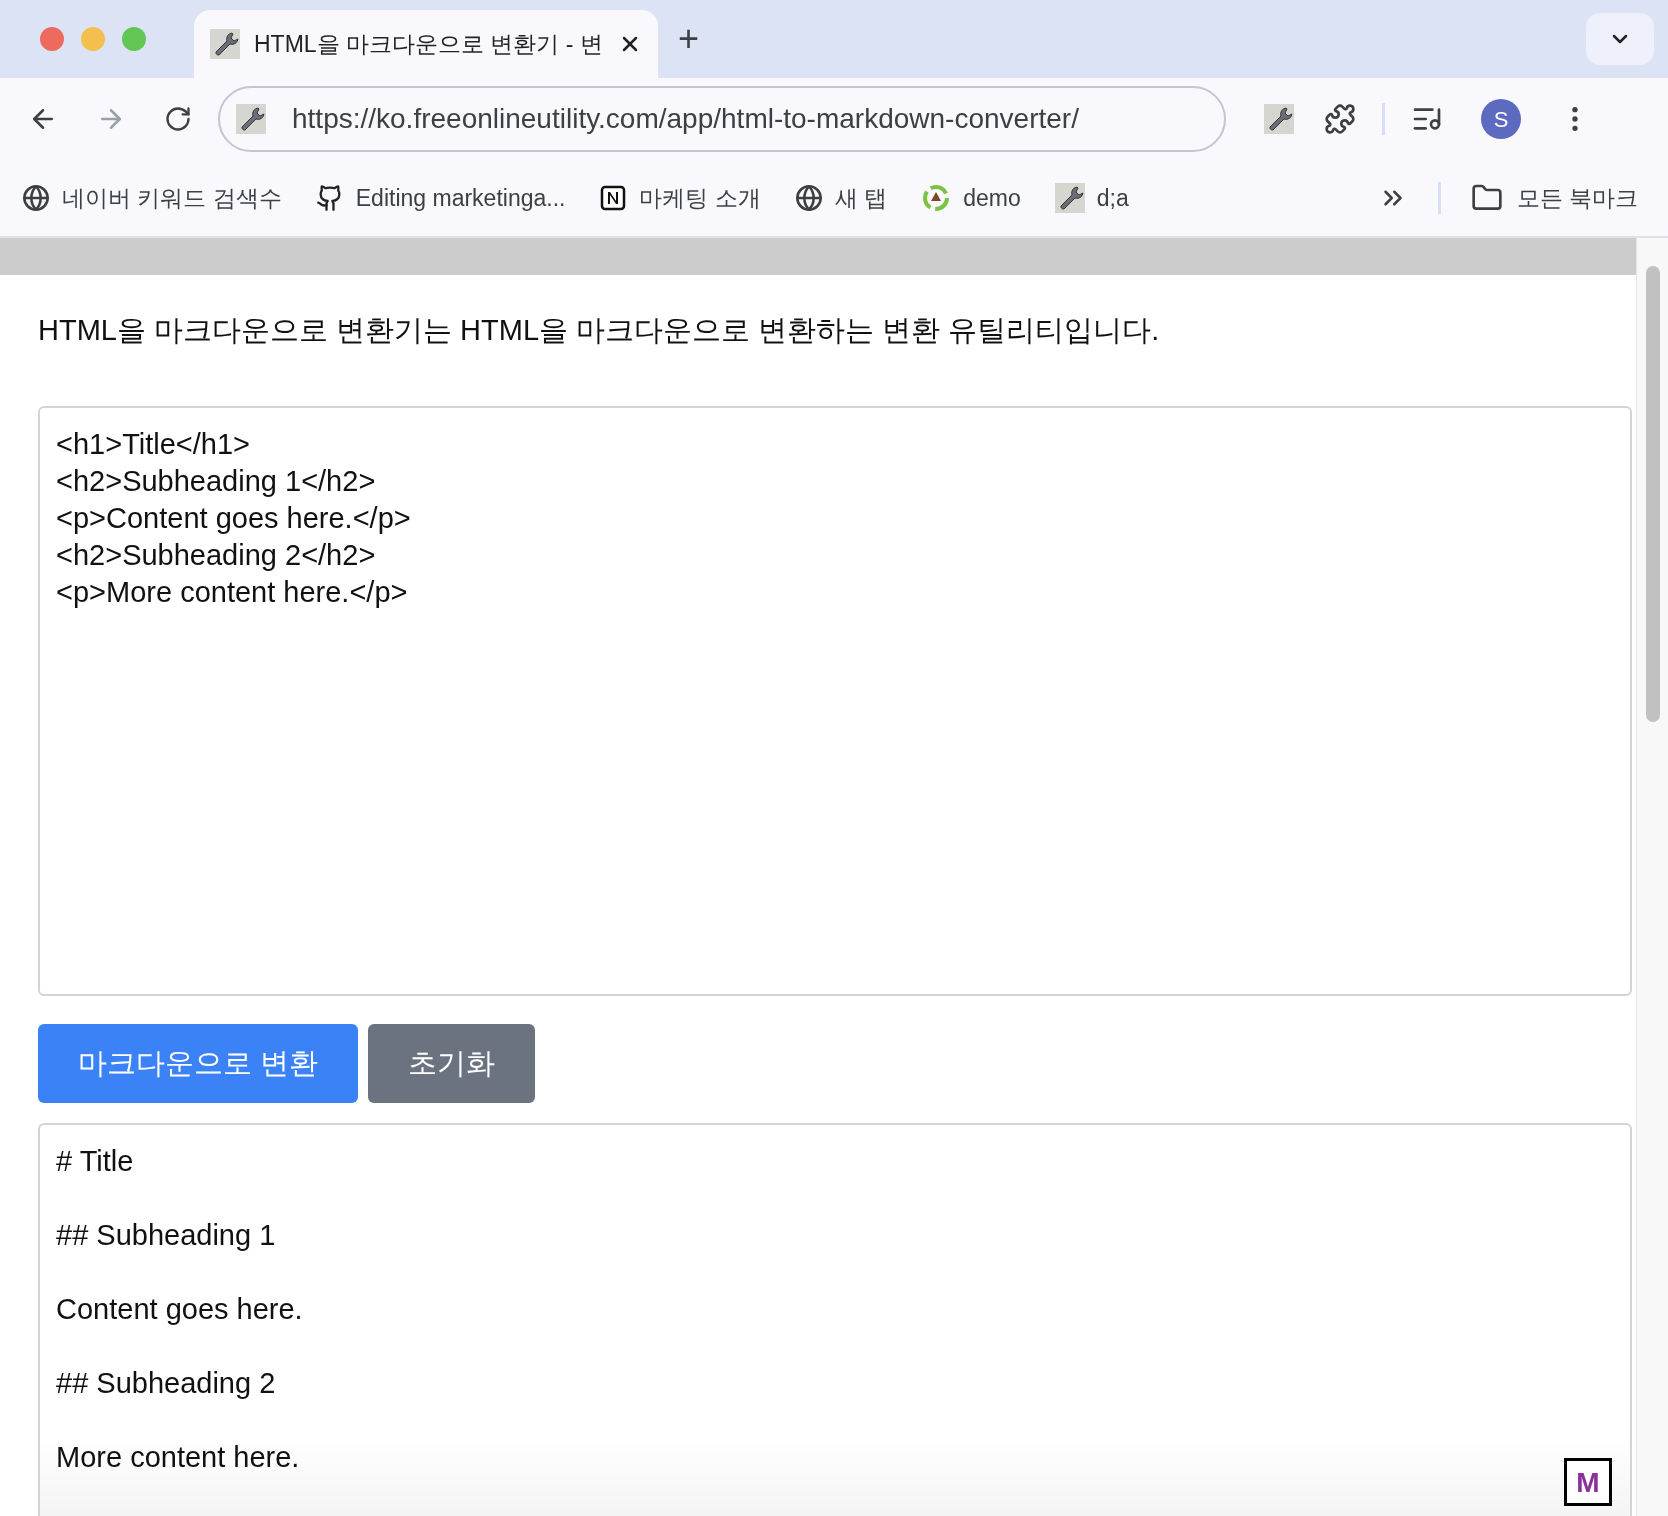 This screenshot has height=1516, width=1668. Describe the element at coordinates (685, 119) in the screenshot. I see `url-text: https://ko.freeonlineutility.com/app/html-to-markdown-converter/` at that location.